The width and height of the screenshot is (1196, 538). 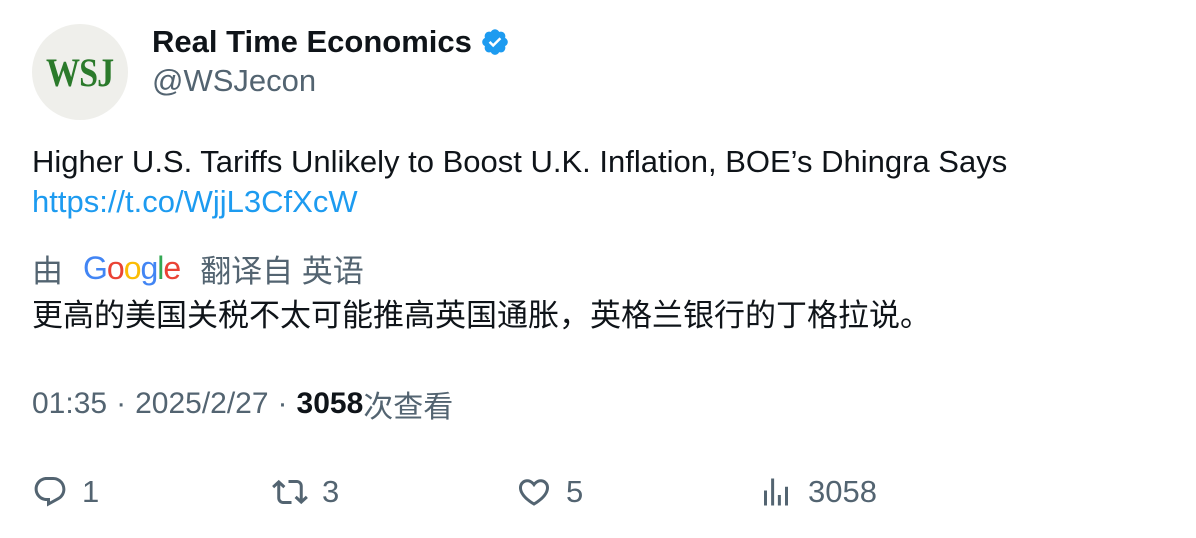 What do you see at coordinates (776, 492) in the screenshot?
I see `analytics-icon` at bounding box center [776, 492].